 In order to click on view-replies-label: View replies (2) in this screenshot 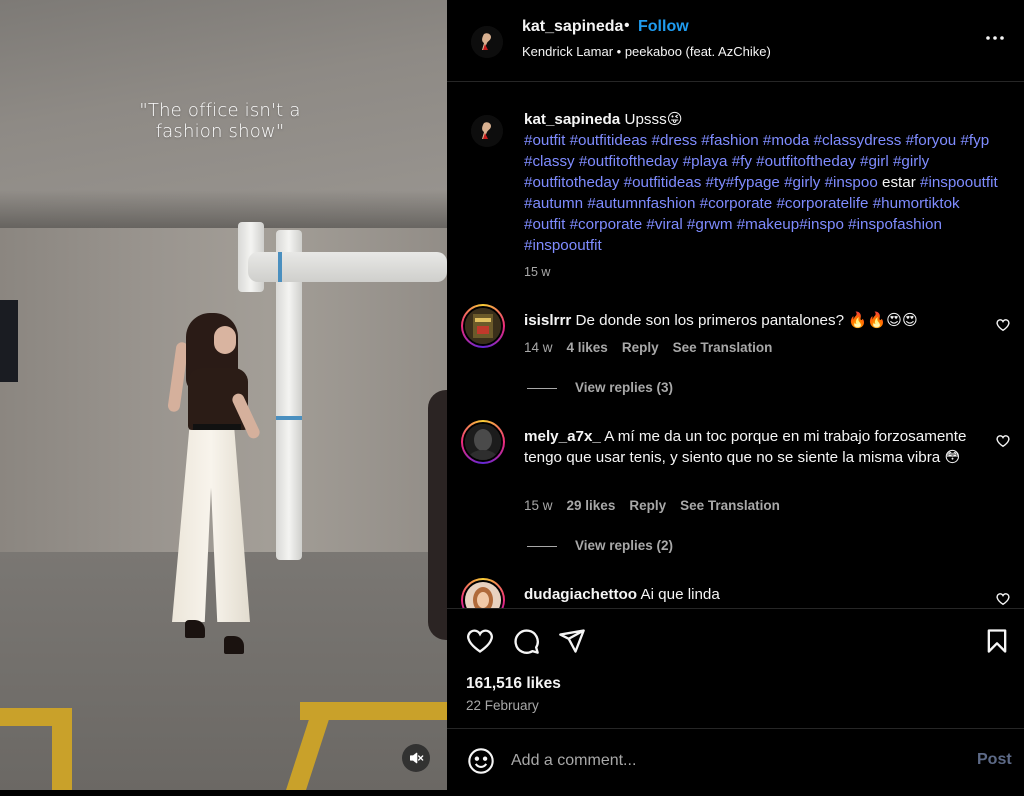, I will do `click(624, 545)`.